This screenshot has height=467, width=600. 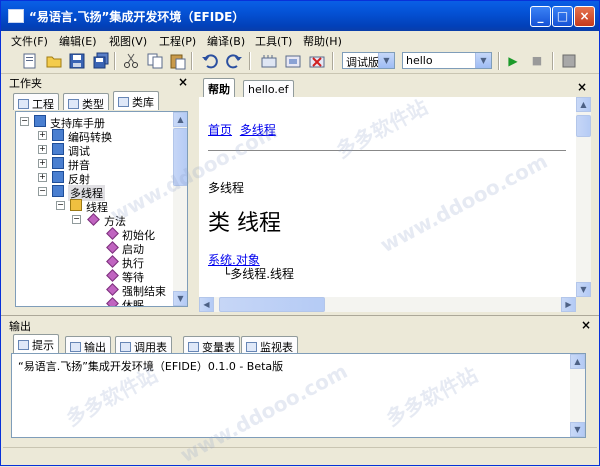 What do you see at coordinates (143, 102) in the screenshot?
I see `tab-label: 类库` at bounding box center [143, 102].